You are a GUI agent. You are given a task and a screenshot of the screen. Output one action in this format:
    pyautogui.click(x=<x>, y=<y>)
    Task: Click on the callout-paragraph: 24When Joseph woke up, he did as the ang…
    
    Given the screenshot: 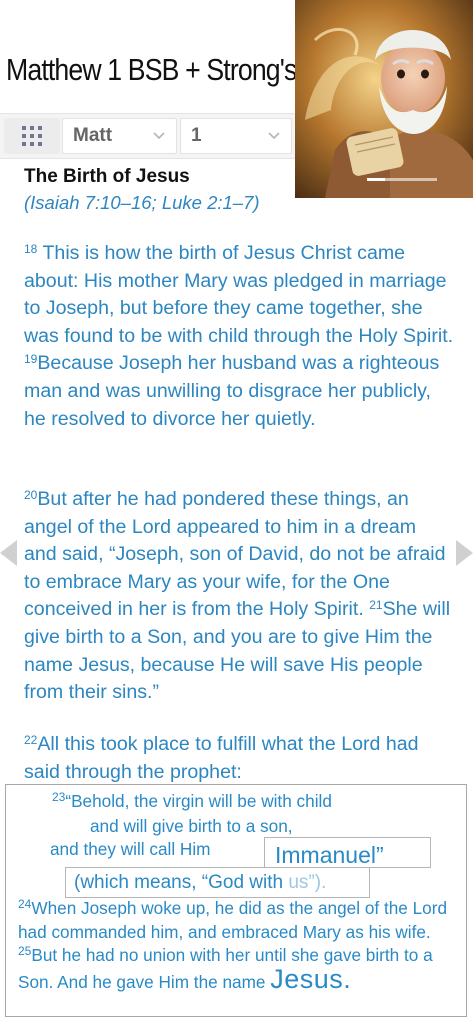 What is the action you would take?
    pyautogui.click(x=240, y=945)
    